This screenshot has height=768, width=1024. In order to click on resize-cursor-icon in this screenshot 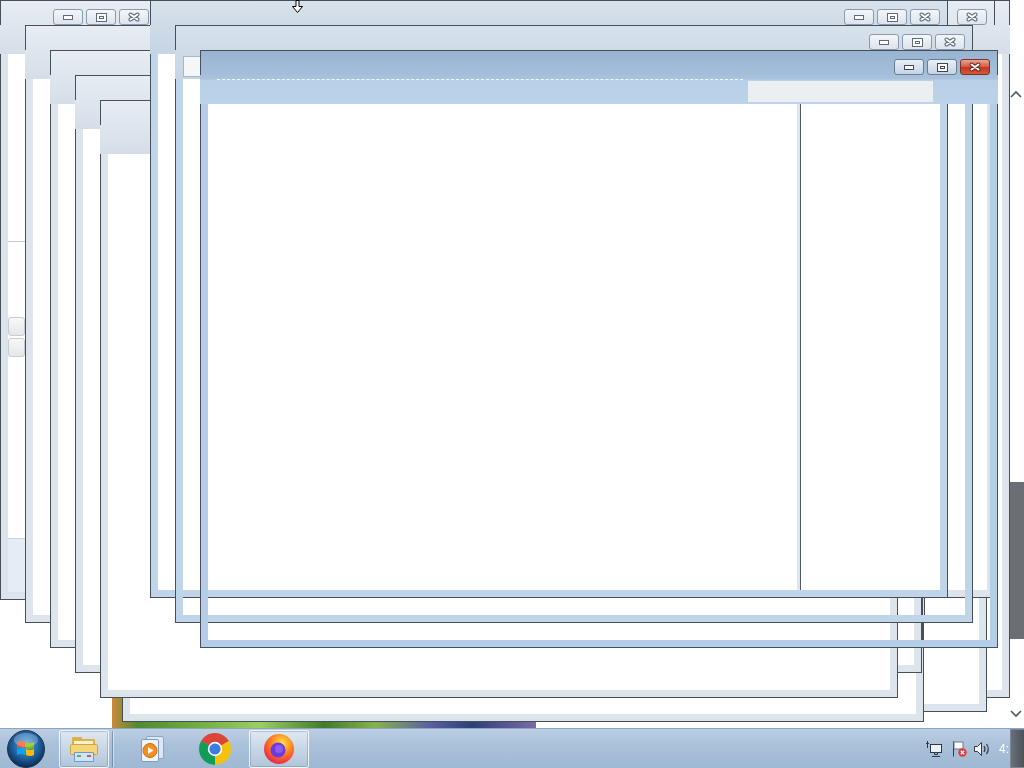, I will do `click(297, 6)`.